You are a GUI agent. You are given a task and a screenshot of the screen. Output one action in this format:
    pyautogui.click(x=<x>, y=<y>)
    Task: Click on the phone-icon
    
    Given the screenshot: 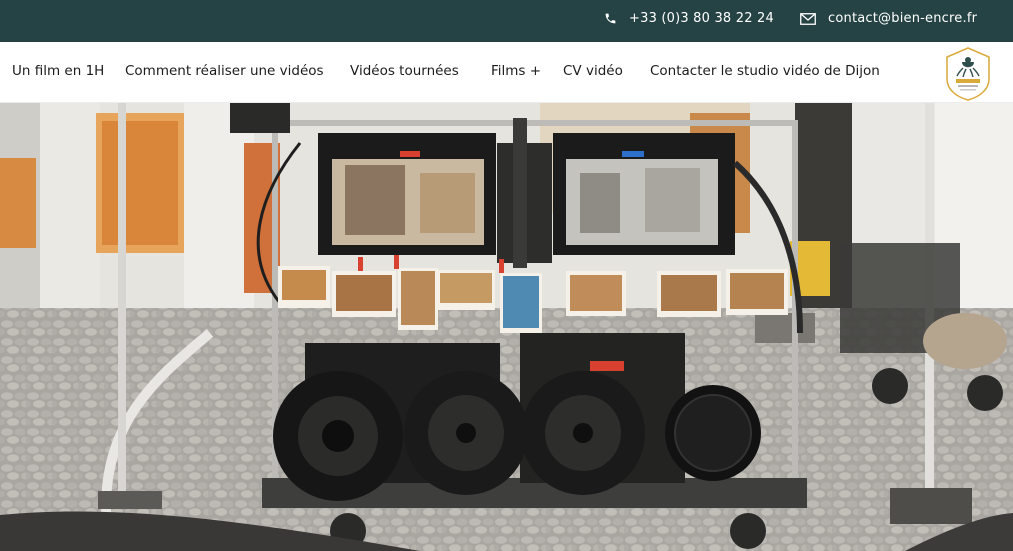 What is the action you would take?
    pyautogui.click(x=610, y=18)
    